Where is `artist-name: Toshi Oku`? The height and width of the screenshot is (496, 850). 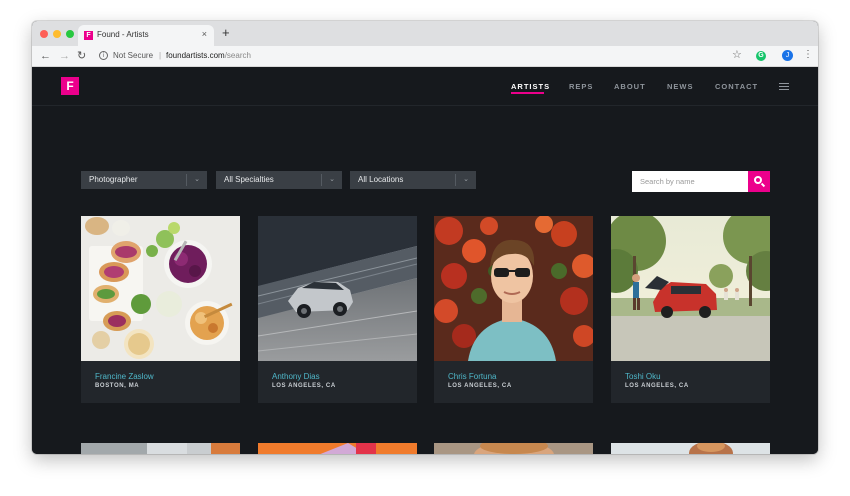
artist-name: Toshi Oku is located at coordinates (643, 376).